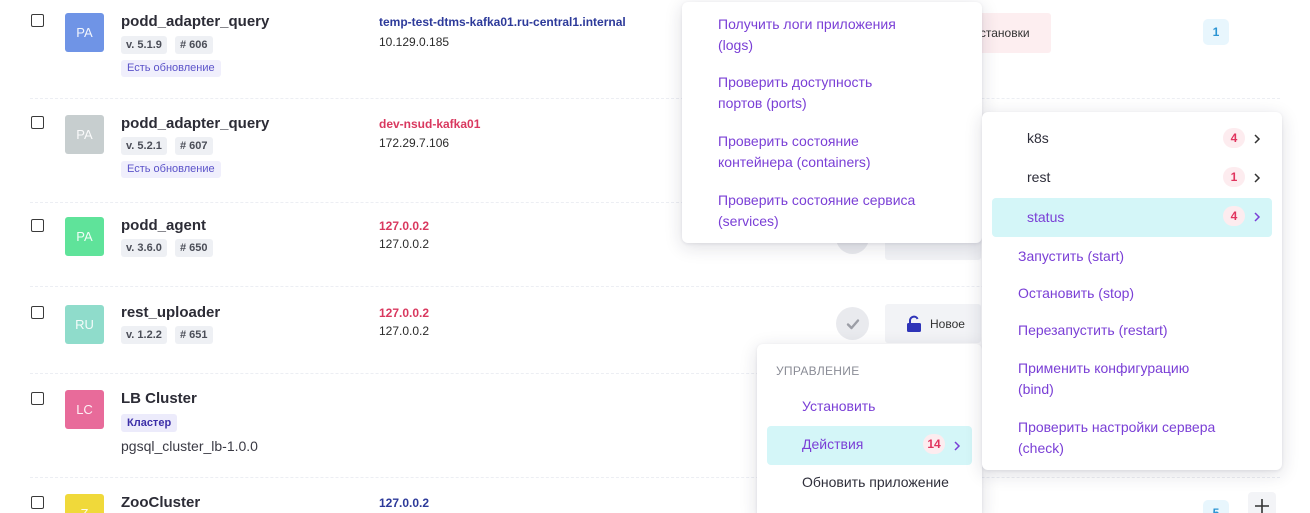 This screenshot has height=513, width=1310. What do you see at coordinates (1038, 177) in the screenshot?
I see `submenu-group-rest: rest` at bounding box center [1038, 177].